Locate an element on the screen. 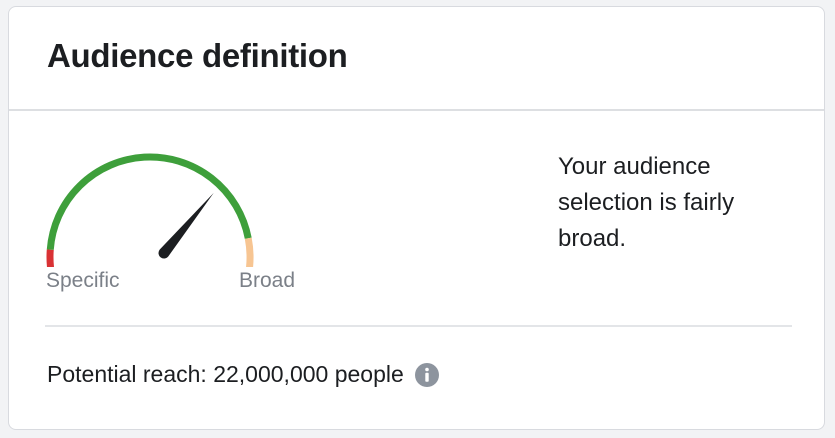 Image resolution: width=835 pixels, height=438 pixels. gauge-arc-middle is located at coordinates (149, 201).